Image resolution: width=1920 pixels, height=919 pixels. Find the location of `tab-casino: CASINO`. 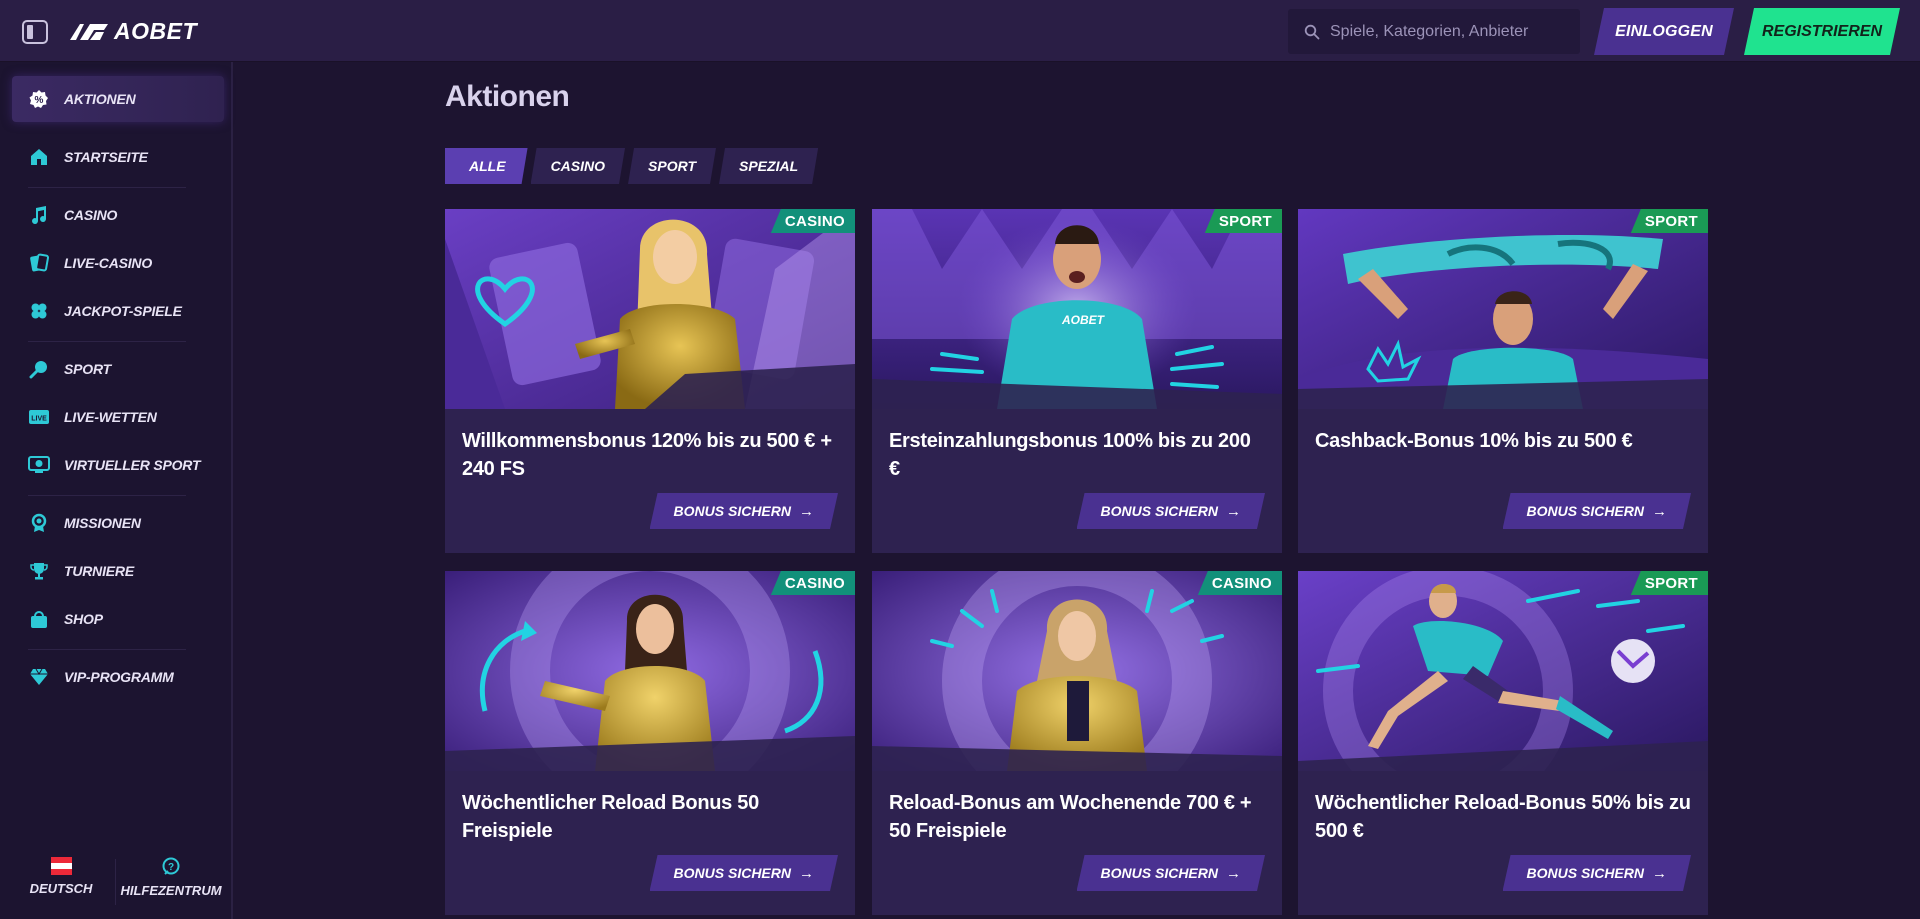

tab-casino: CASINO is located at coordinates (578, 166).